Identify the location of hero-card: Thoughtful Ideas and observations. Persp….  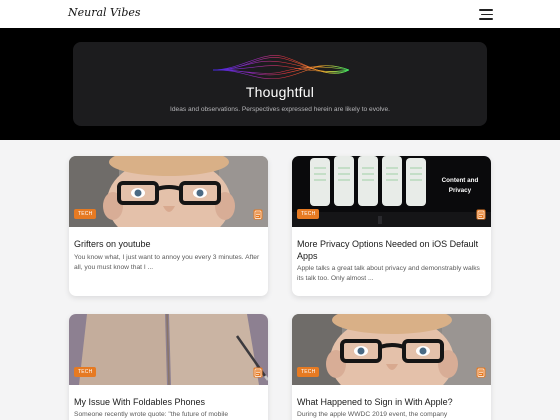
(280, 84).